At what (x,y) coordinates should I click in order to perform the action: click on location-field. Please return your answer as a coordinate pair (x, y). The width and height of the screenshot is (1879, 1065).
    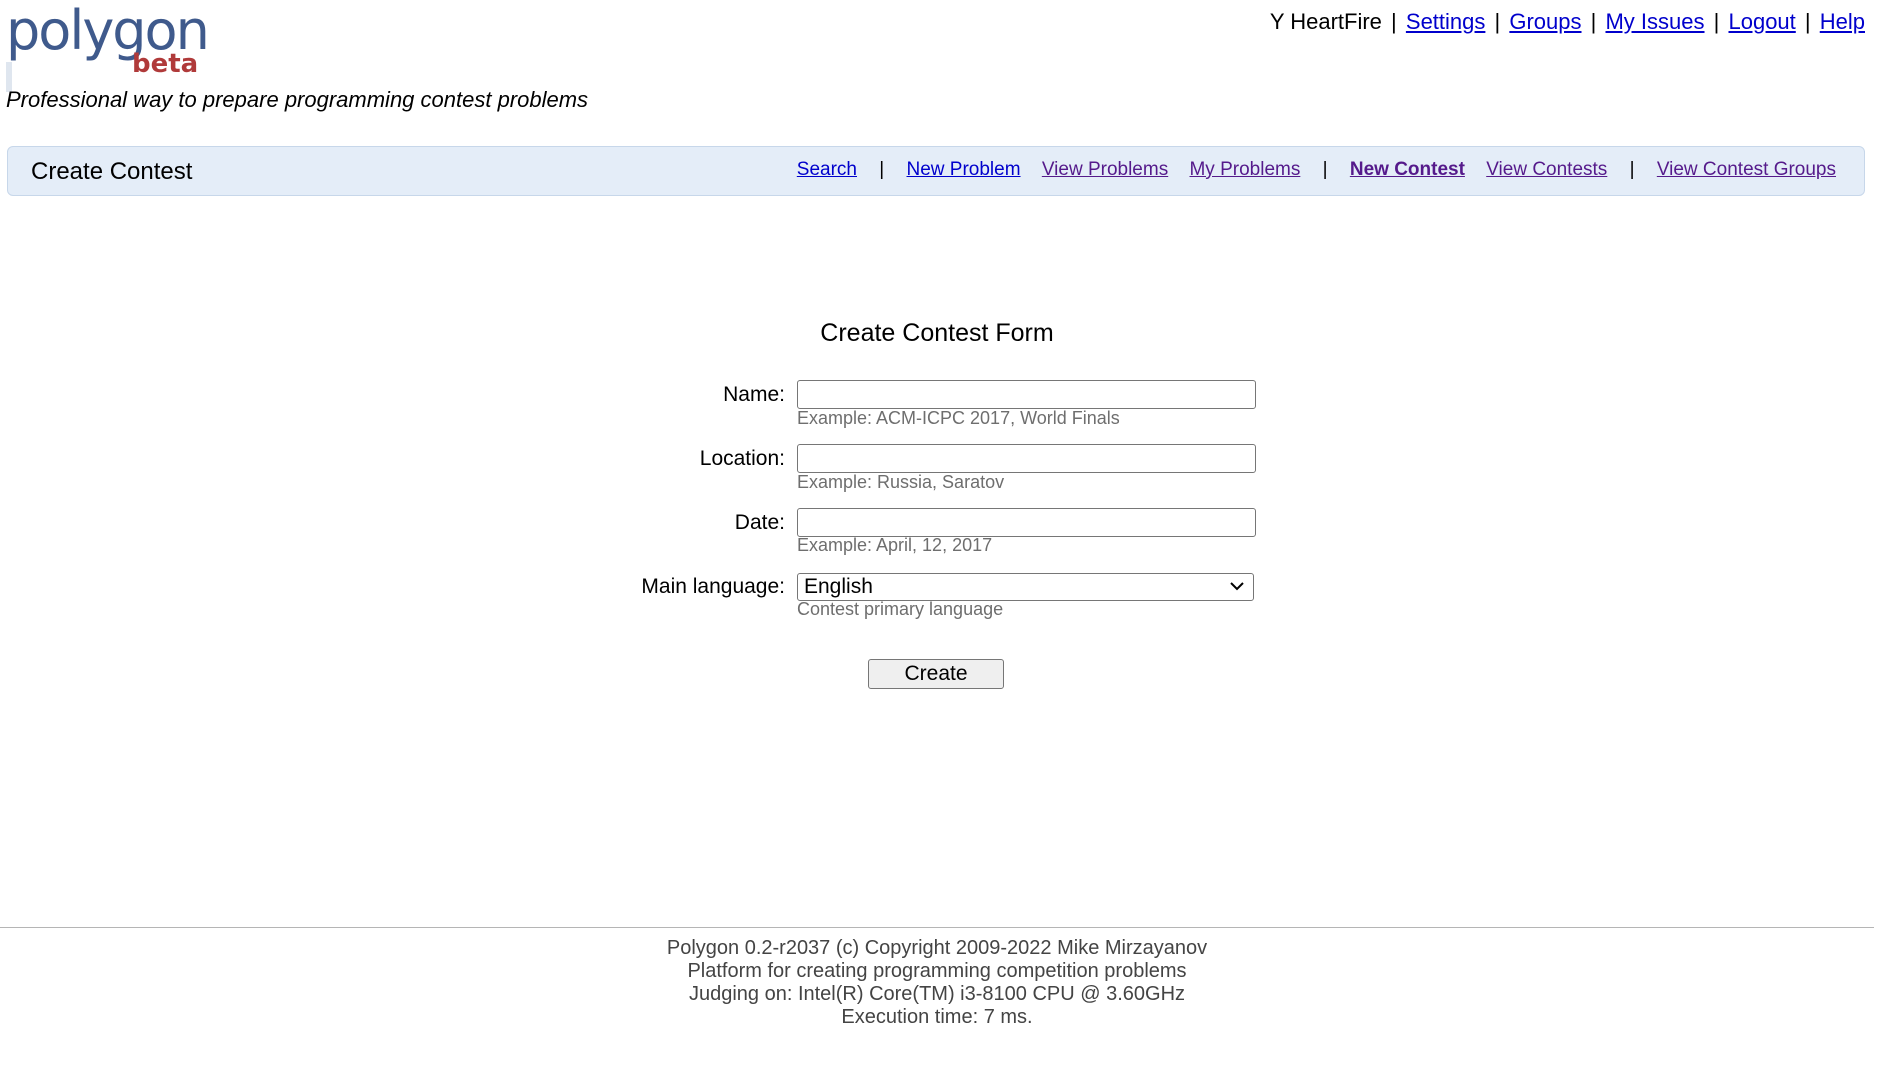
    Looking at the image, I should click on (1026, 458).